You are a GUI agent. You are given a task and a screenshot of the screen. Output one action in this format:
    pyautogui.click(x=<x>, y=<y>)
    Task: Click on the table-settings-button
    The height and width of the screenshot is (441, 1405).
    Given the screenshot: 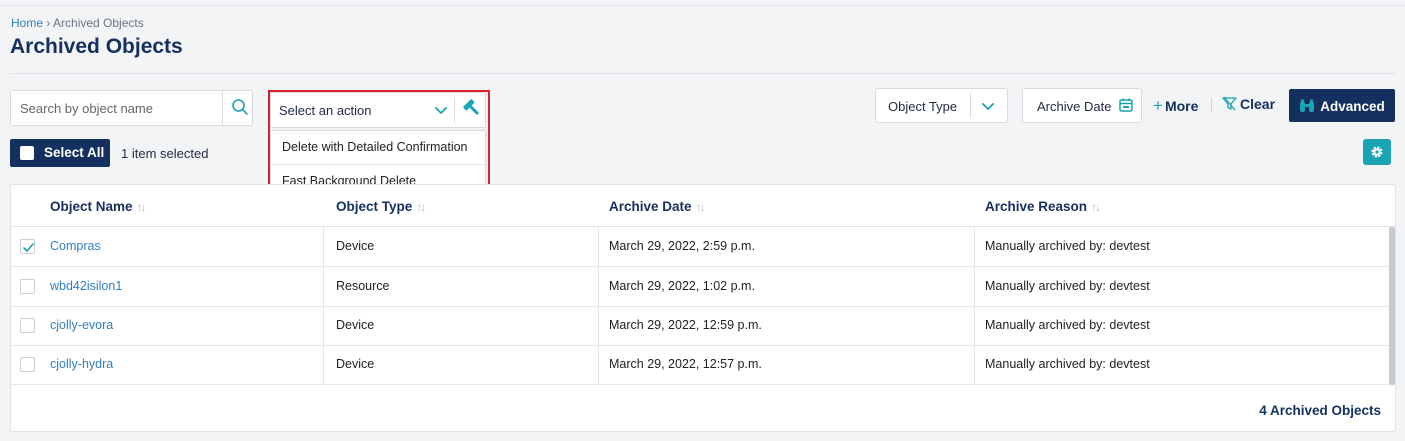 What is the action you would take?
    pyautogui.click(x=1377, y=152)
    